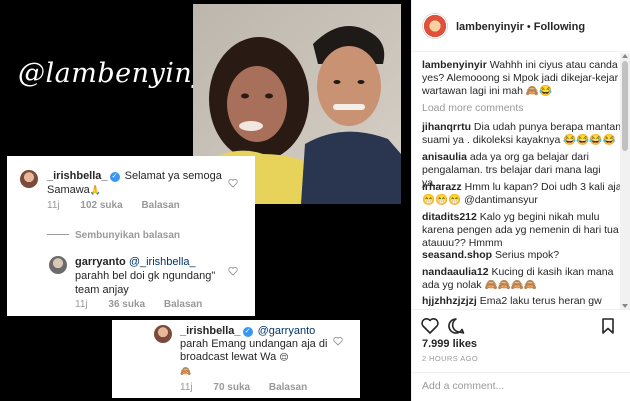  I want to click on add-comment-bar, so click(521, 386).